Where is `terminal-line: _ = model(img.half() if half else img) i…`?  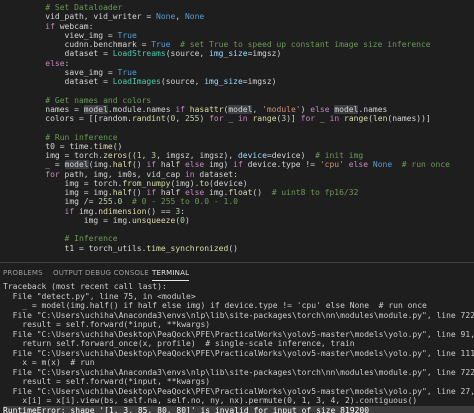
terminal-line: _ = model(img.half() if half else img) i… is located at coordinates (215, 305).